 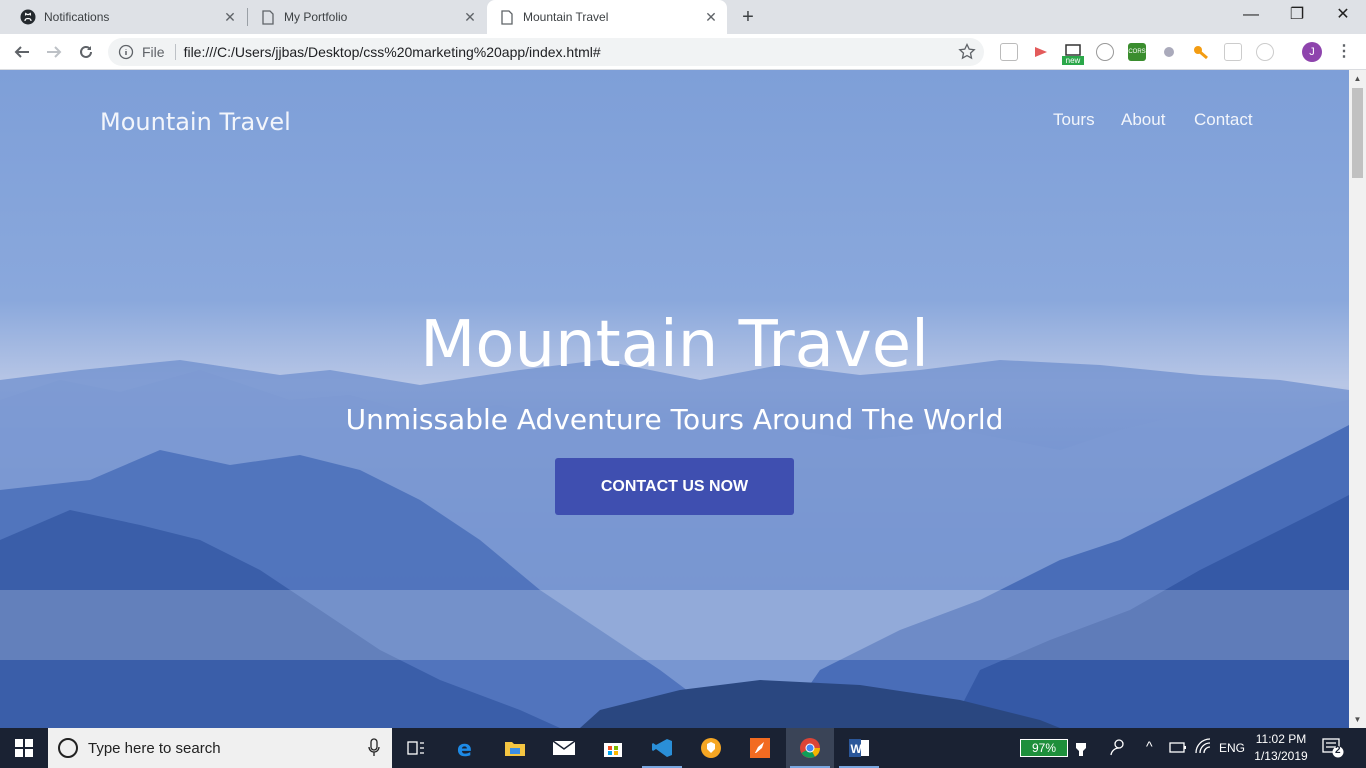 I want to click on tab-label: Notifications, so click(x=77, y=17).